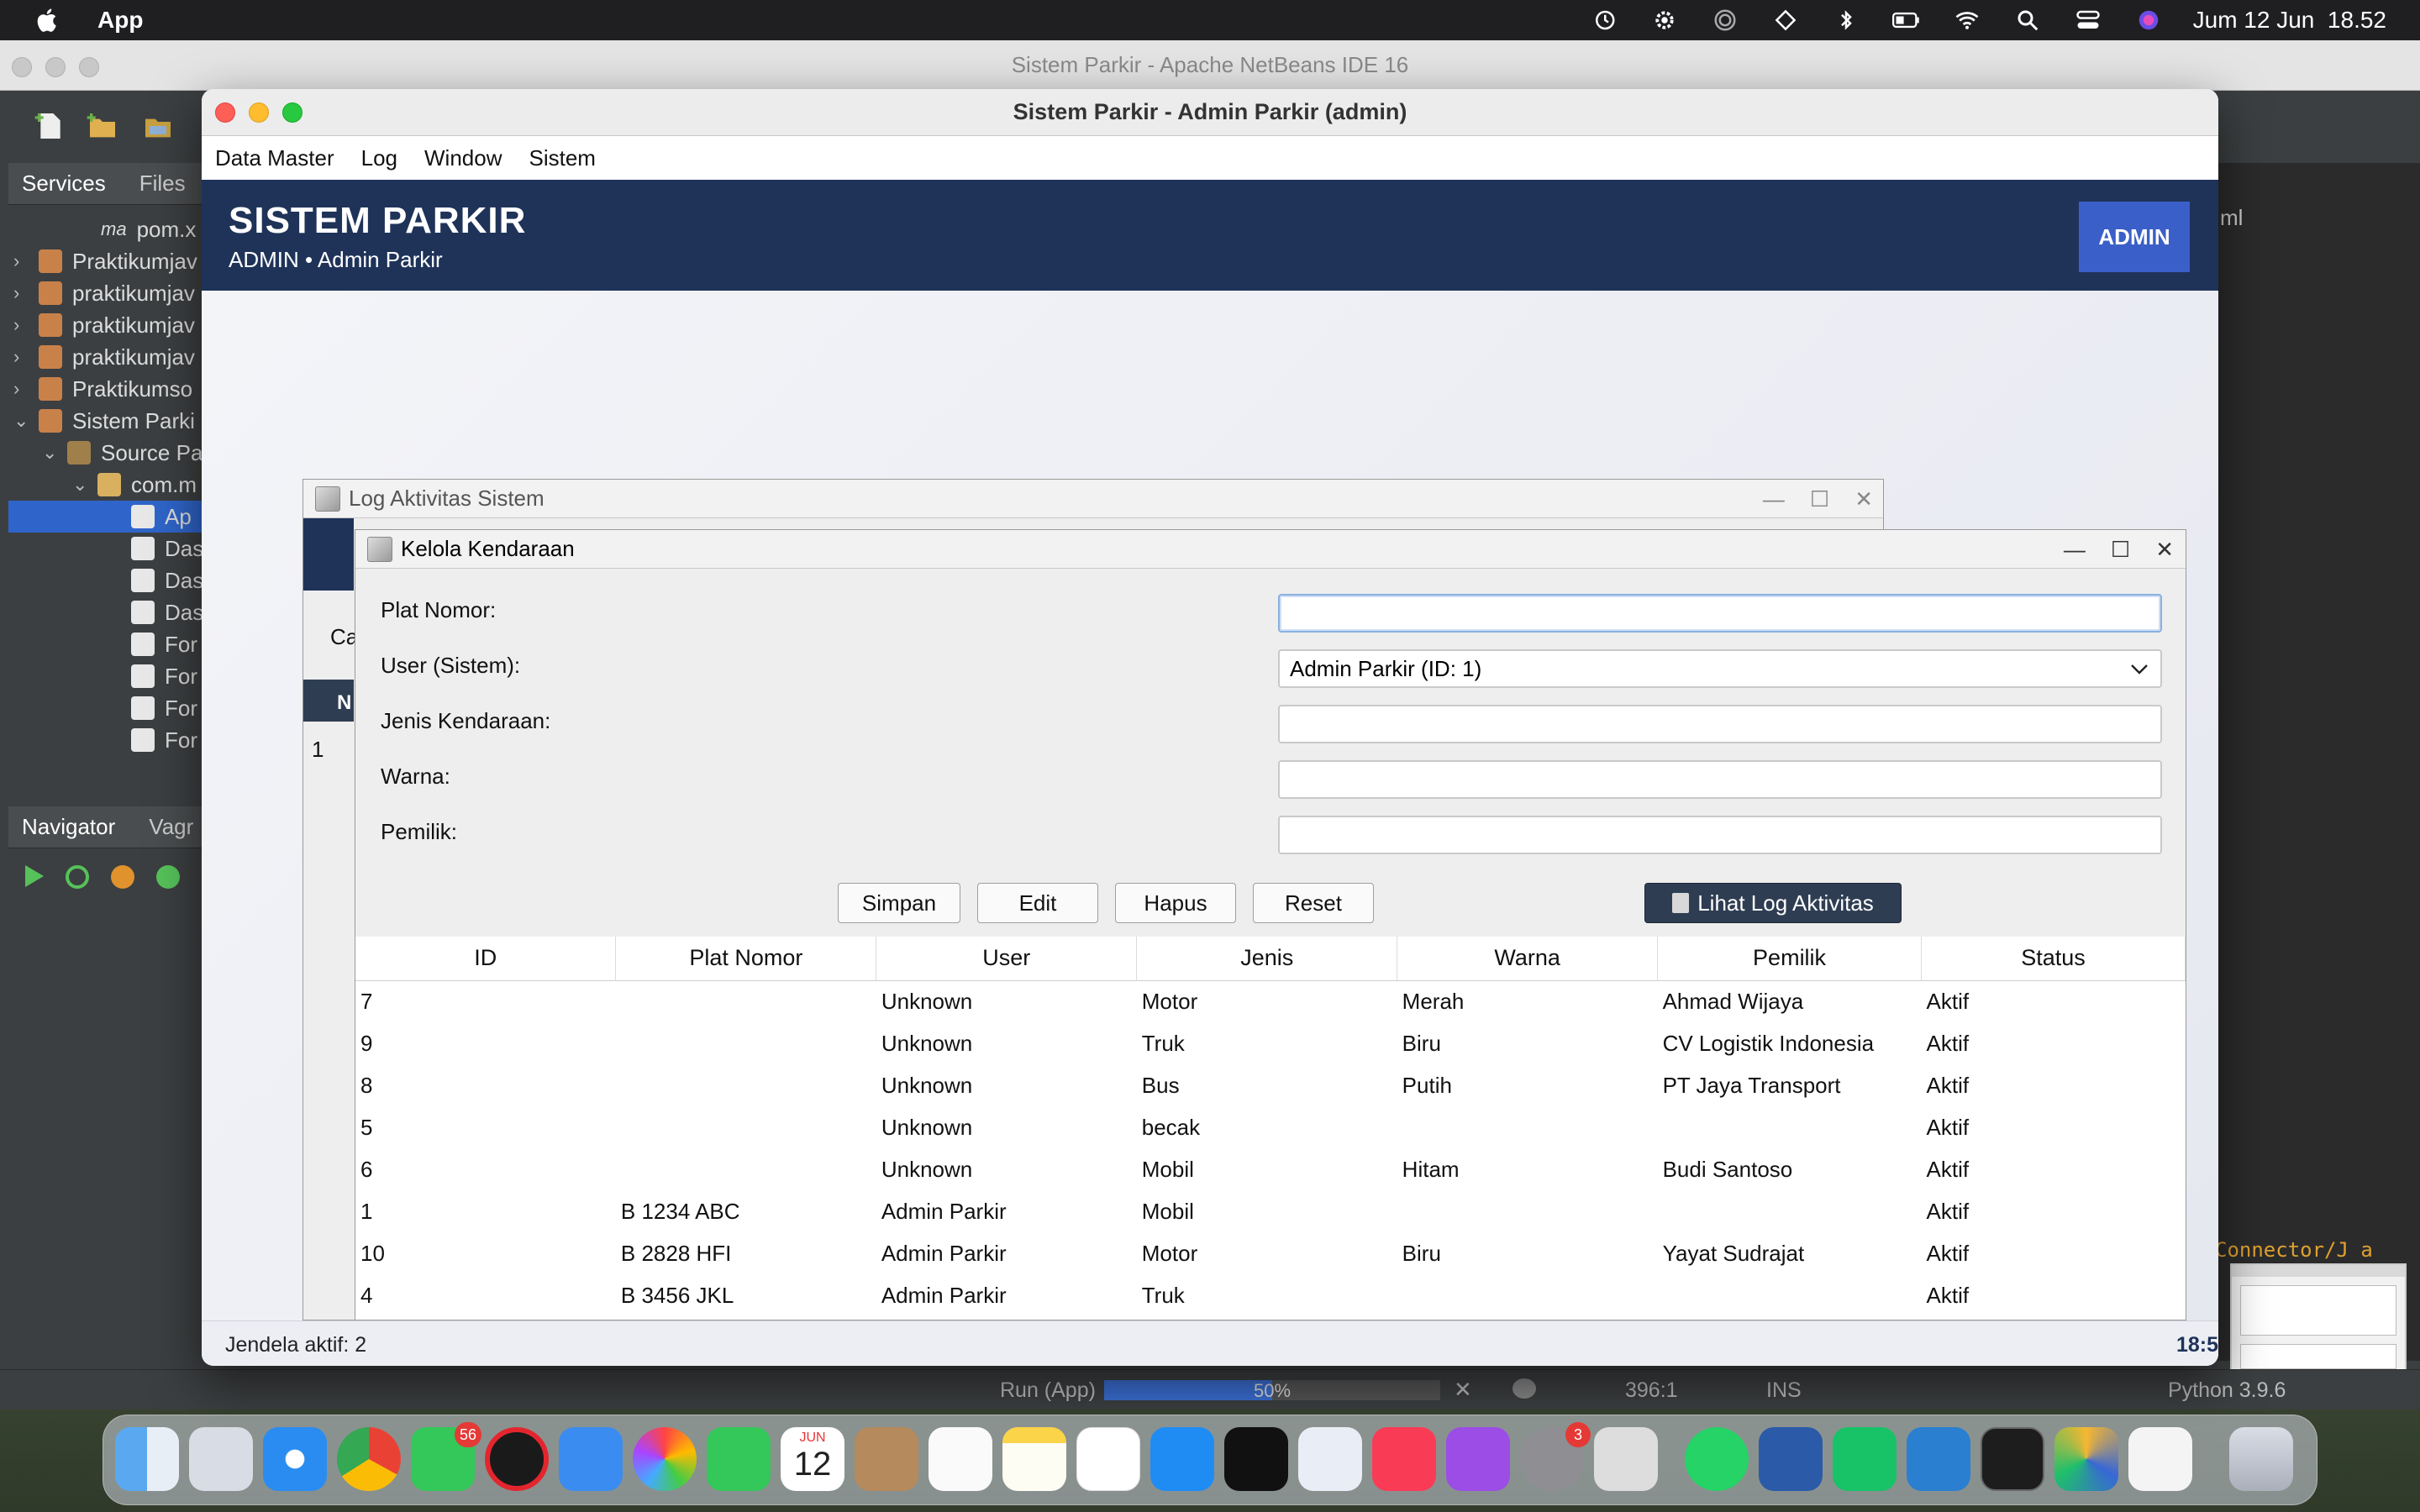 The width and height of the screenshot is (2420, 1512). Describe the element at coordinates (2053, 959) in the screenshot. I see `col-header-status: Status` at that location.